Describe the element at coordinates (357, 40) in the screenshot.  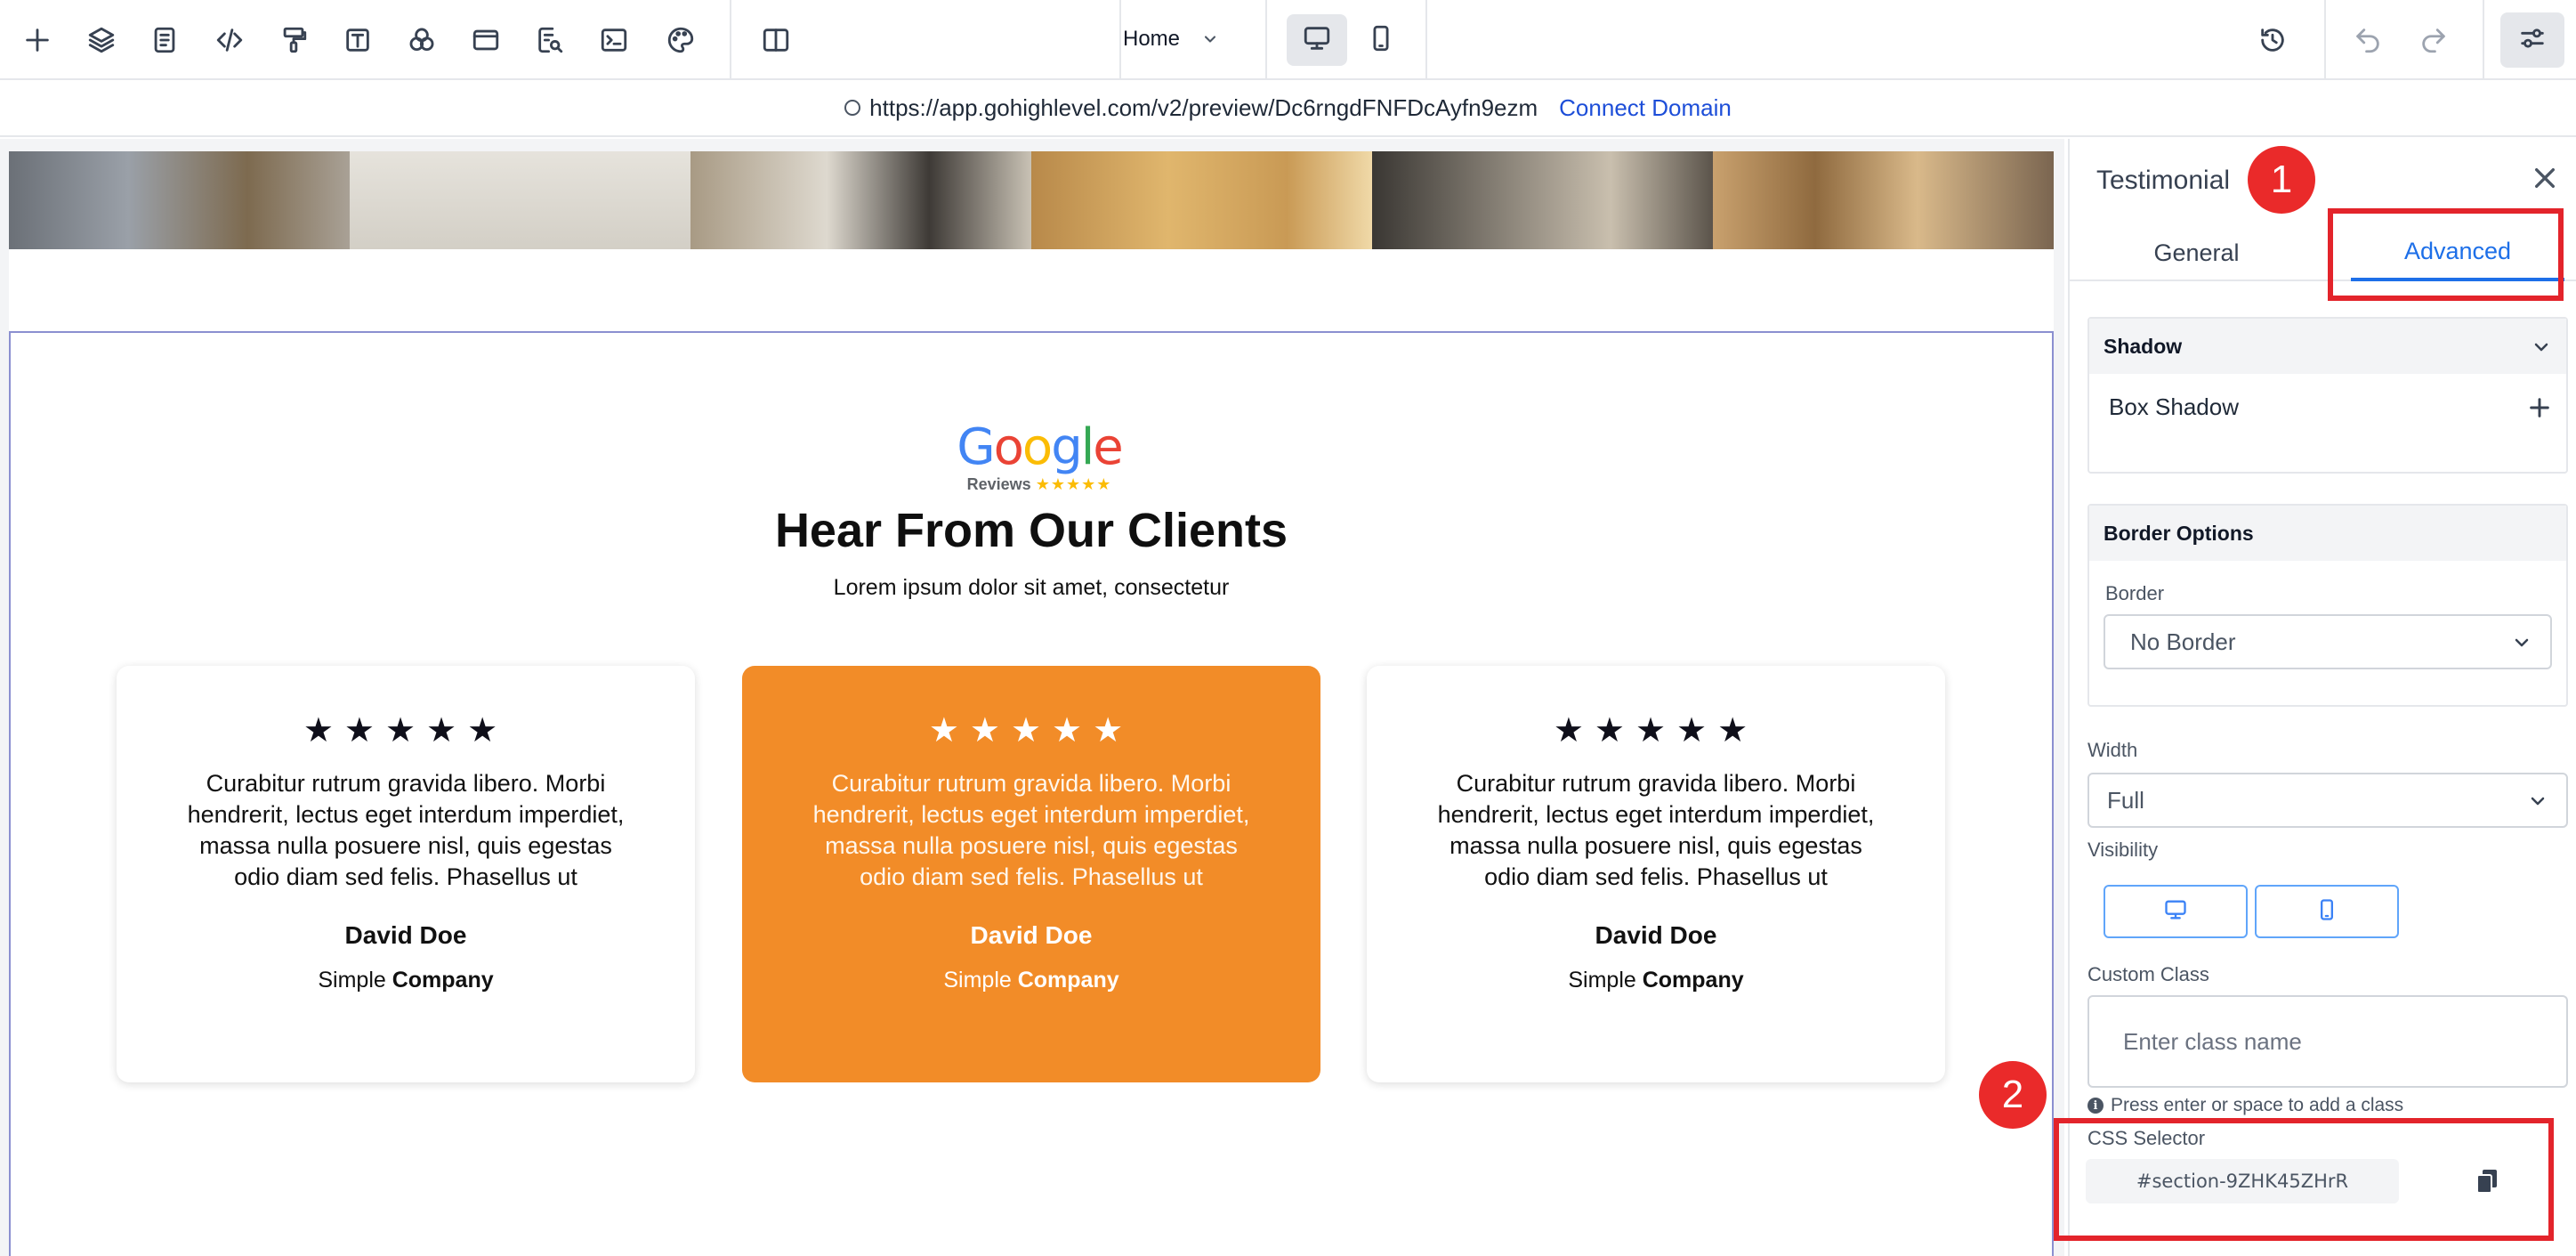
I see `text-icon` at that location.